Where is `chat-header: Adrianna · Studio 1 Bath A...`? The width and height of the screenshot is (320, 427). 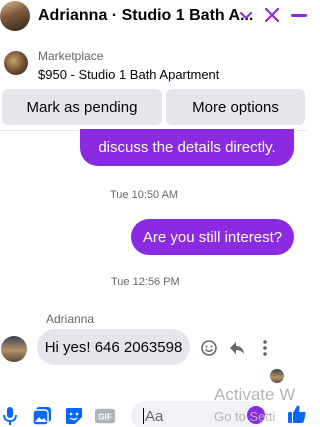 chat-header: Adrianna · Studio 1 Bath A... is located at coordinates (153, 18).